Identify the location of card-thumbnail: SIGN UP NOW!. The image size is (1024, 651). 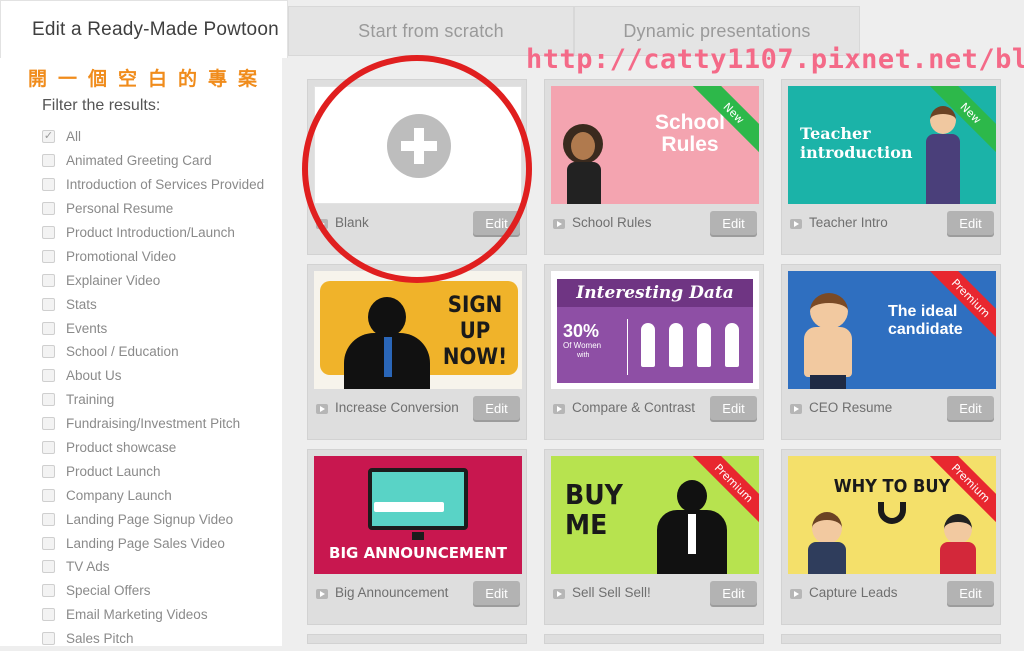
(418, 330).